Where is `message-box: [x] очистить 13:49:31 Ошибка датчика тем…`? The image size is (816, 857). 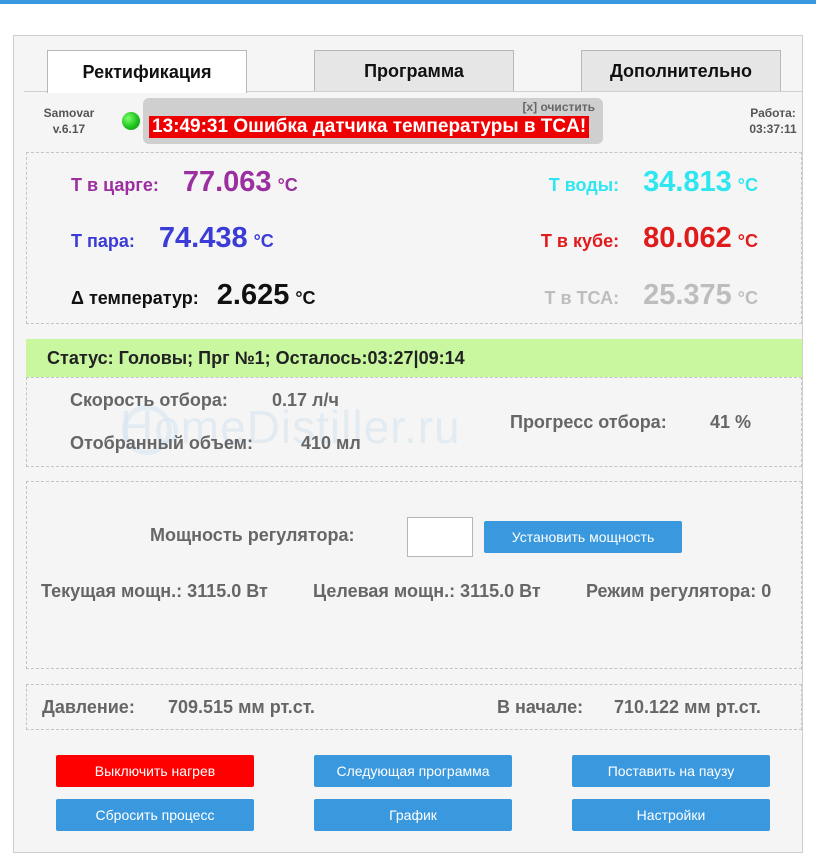
message-box: [x] очистить 13:49:31 Ошибка датчика тем… is located at coordinates (373, 121).